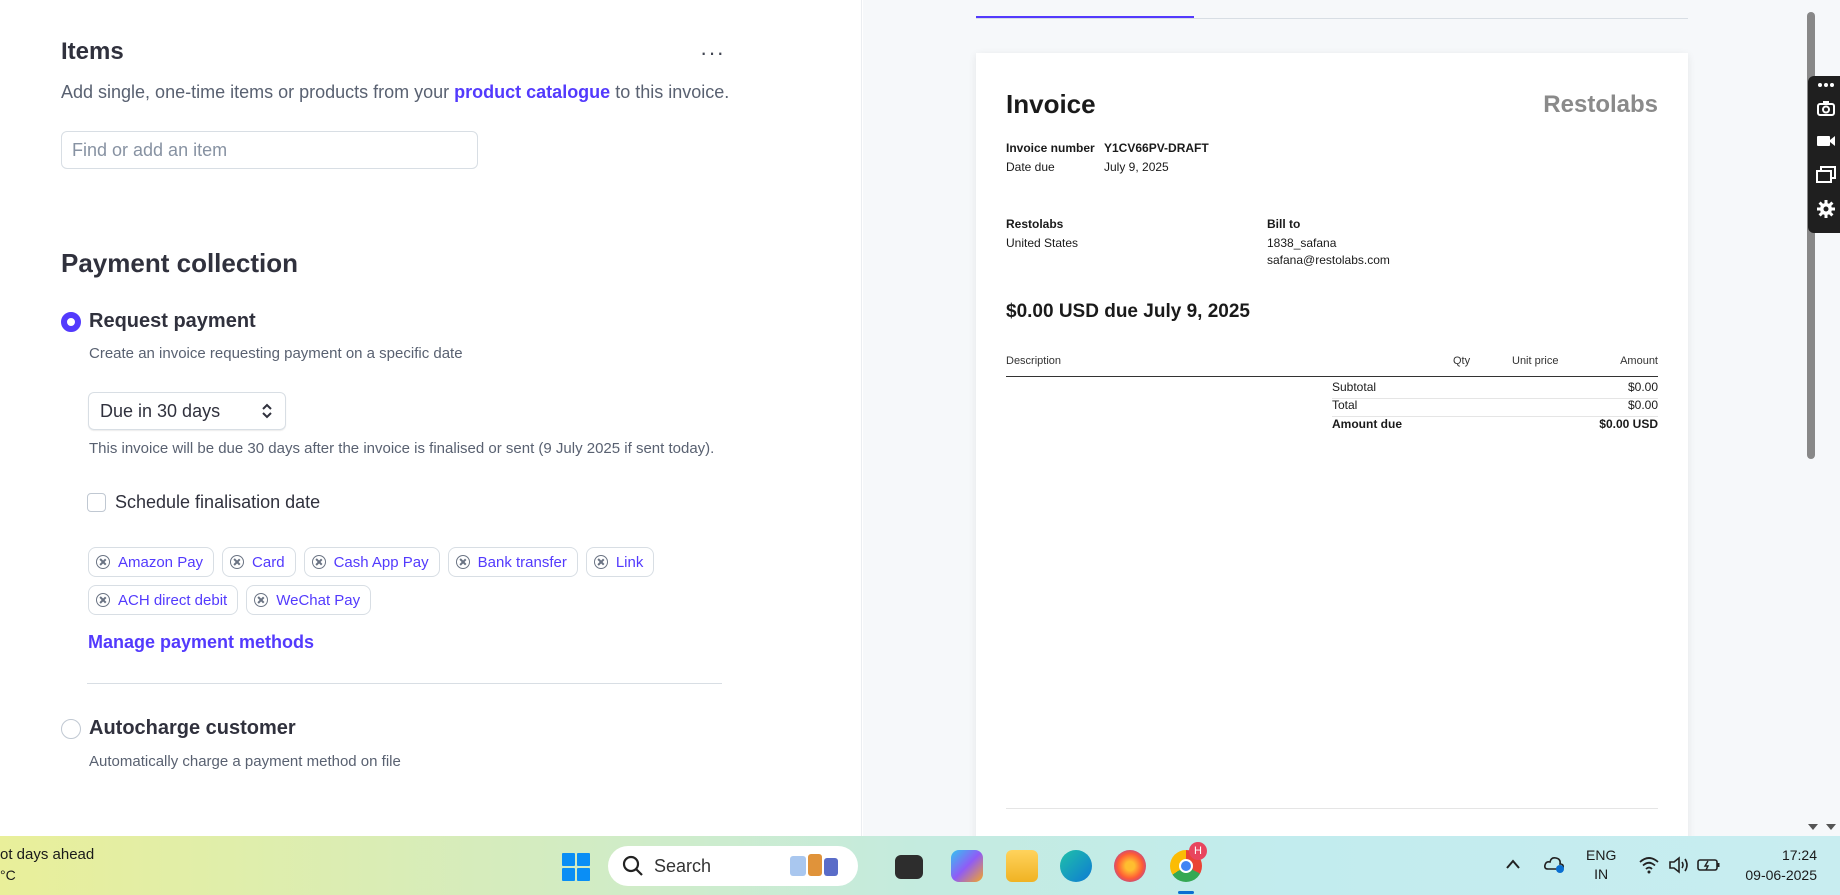 The width and height of the screenshot is (1840, 895). I want to click on payment-method-name: ACH direct debit, so click(173, 600).